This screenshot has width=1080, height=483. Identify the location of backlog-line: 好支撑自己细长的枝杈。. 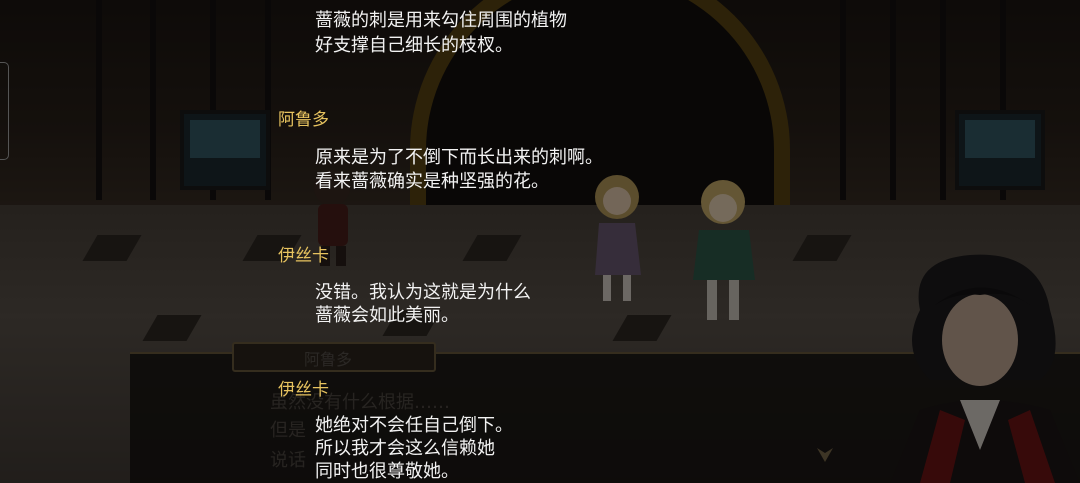
(414, 45).